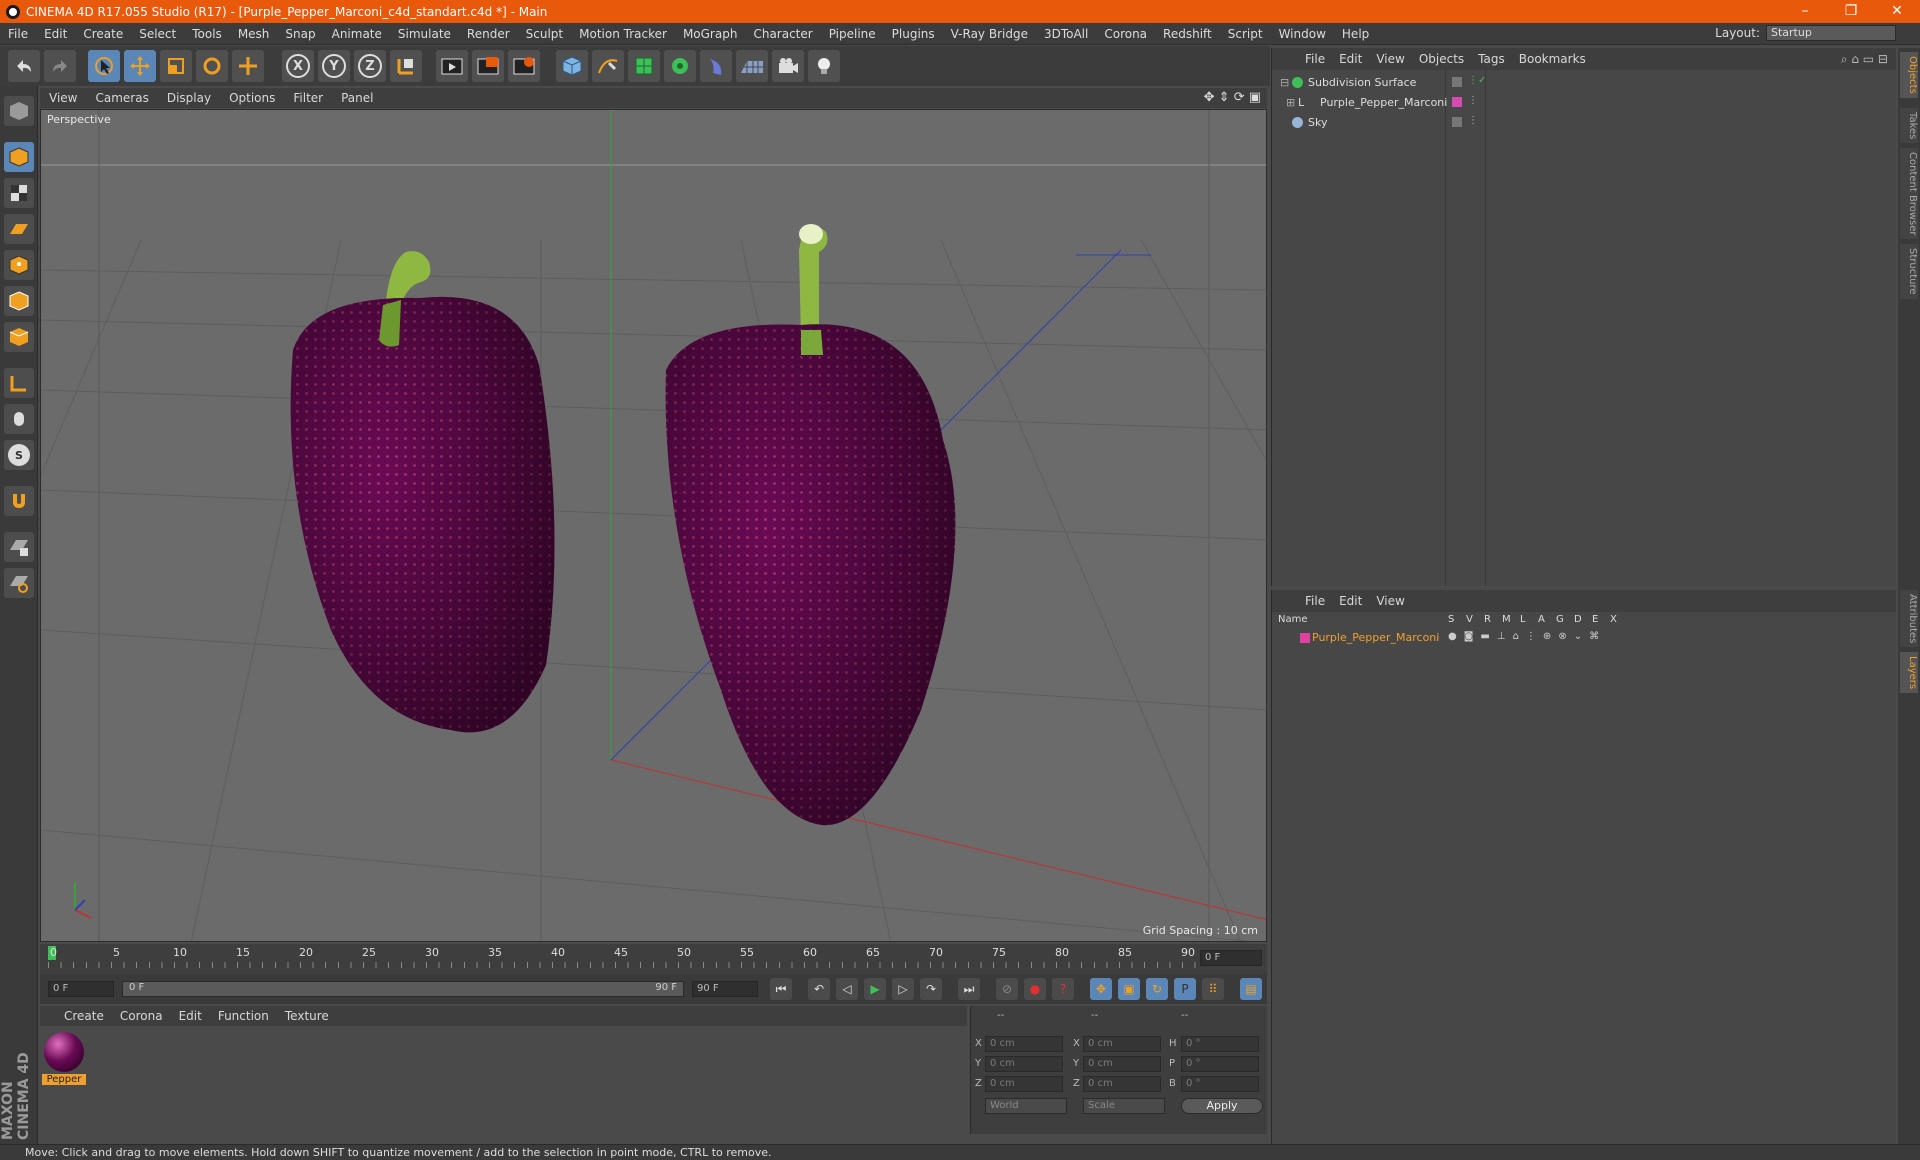 The height and width of the screenshot is (1160, 1920). What do you see at coordinates (1024, 1064) in the screenshot?
I see `position-y-field: 0 cm` at bounding box center [1024, 1064].